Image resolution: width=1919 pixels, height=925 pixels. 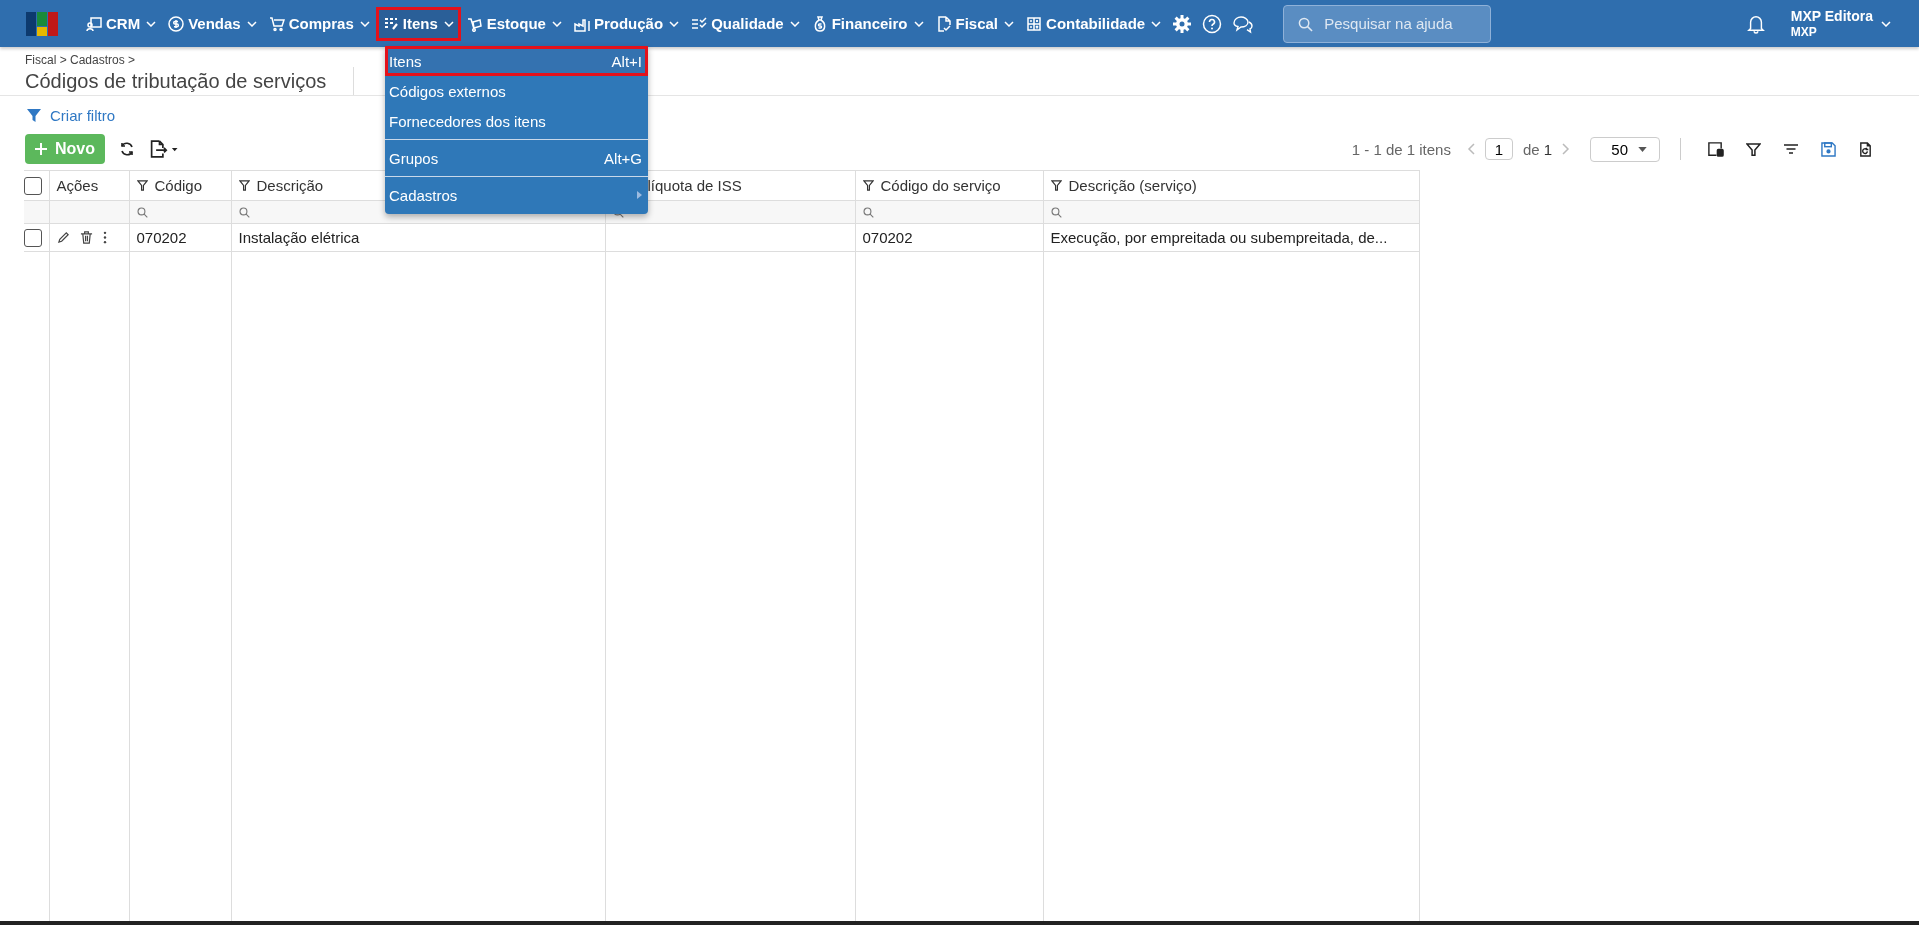 What do you see at coordinates (1387, 23) in the screenshot?
I see `help-search-field: Pesquisar na ajuda` at bounding box center [1387, 23].